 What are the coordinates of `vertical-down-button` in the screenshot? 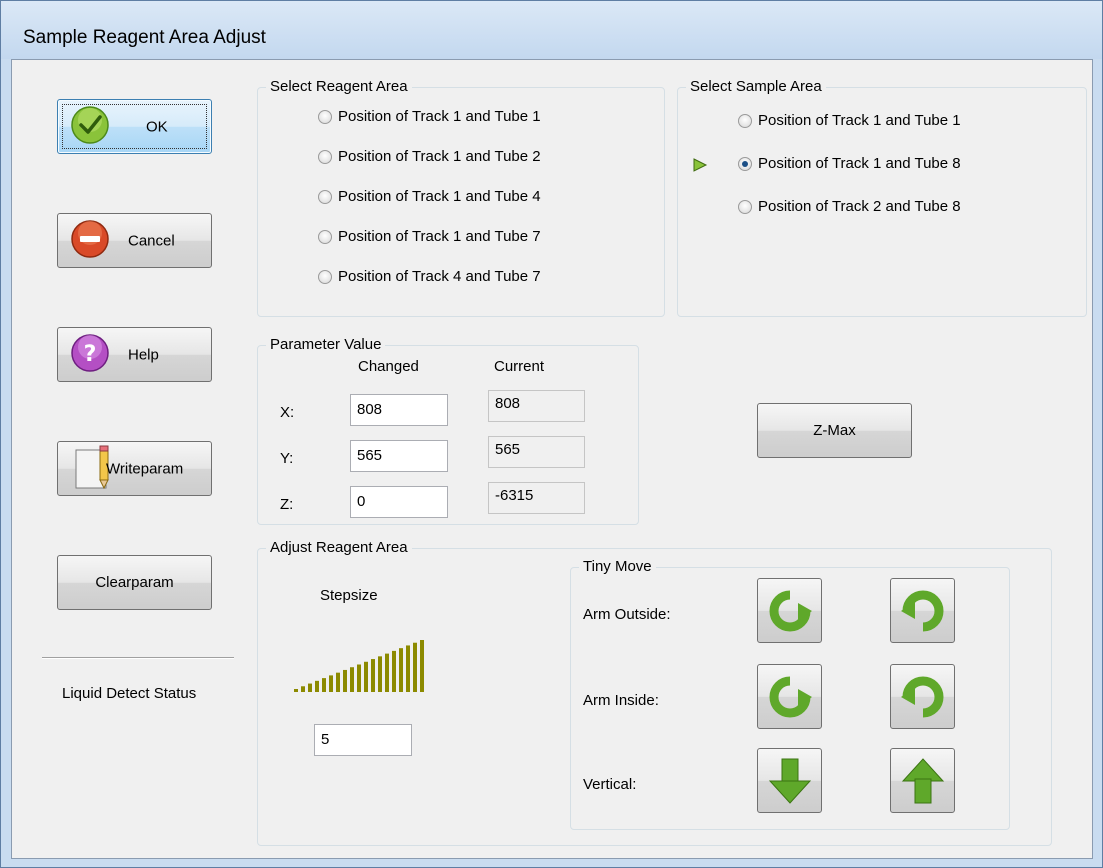 It's located at (789, 780).